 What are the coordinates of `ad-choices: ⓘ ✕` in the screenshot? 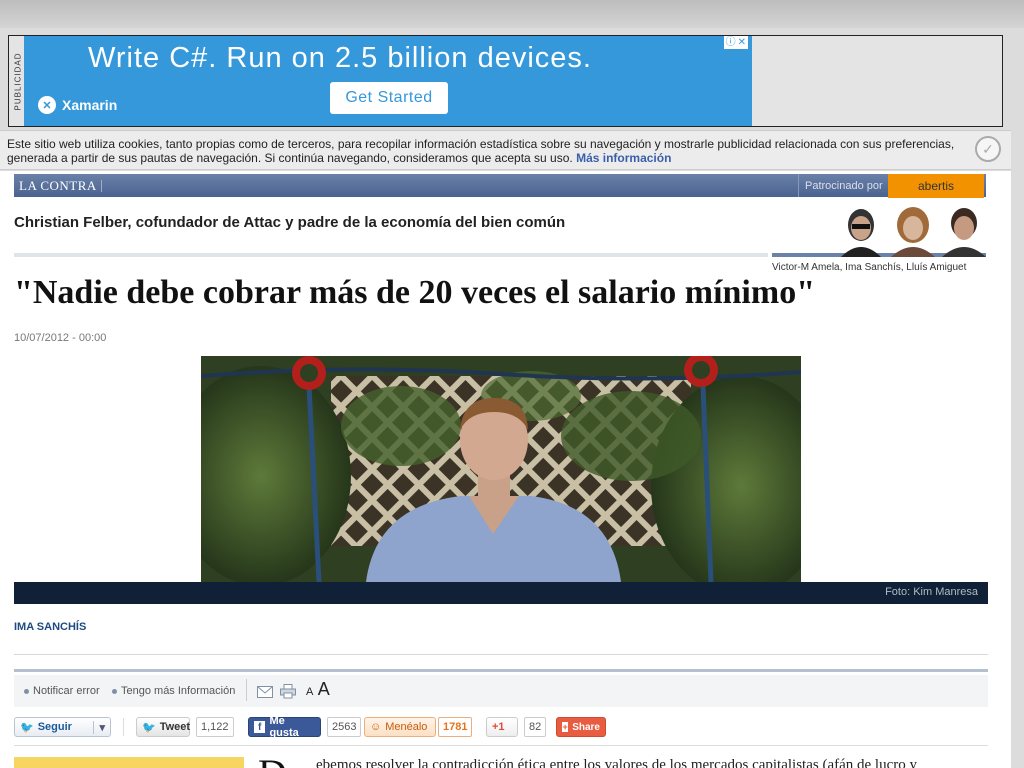 It's located at (735, 42).